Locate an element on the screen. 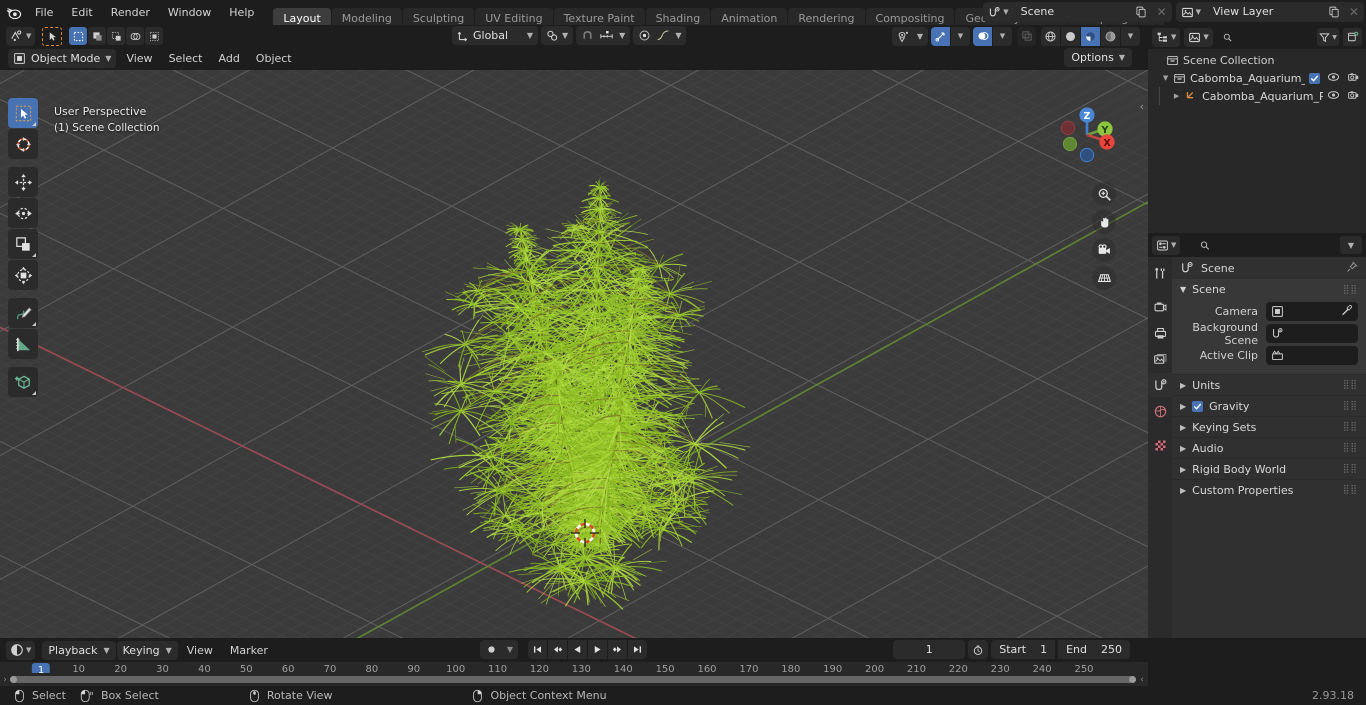 The height and width of the screenshot is (705, 1366). scene-icon: ▼ is located at coordinates (998, 12).